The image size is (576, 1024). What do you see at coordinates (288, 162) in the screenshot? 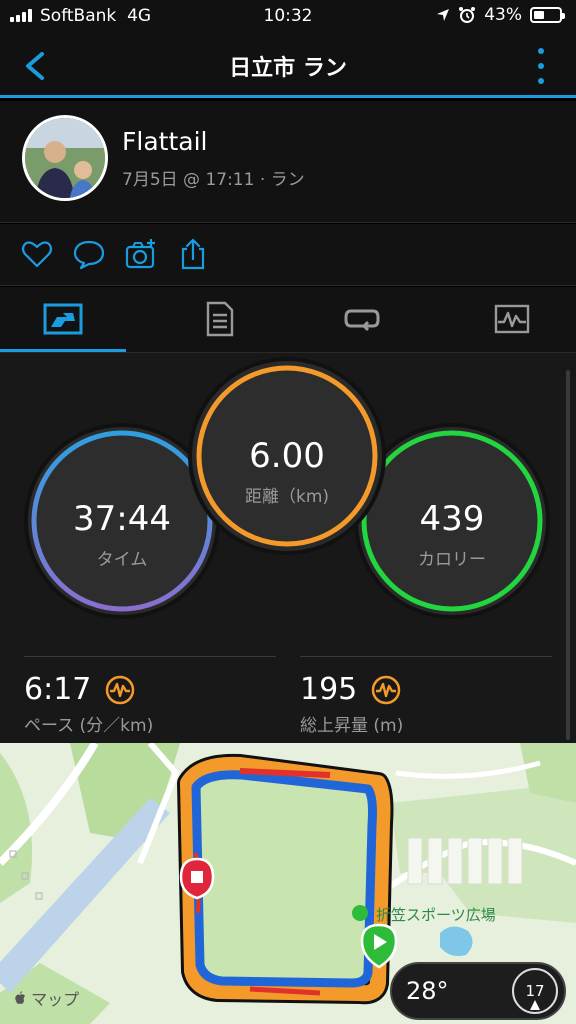
I see `activity-header: Flattail 7月5日 @ 17:11 · ラン` at bounding box center [288, 162].